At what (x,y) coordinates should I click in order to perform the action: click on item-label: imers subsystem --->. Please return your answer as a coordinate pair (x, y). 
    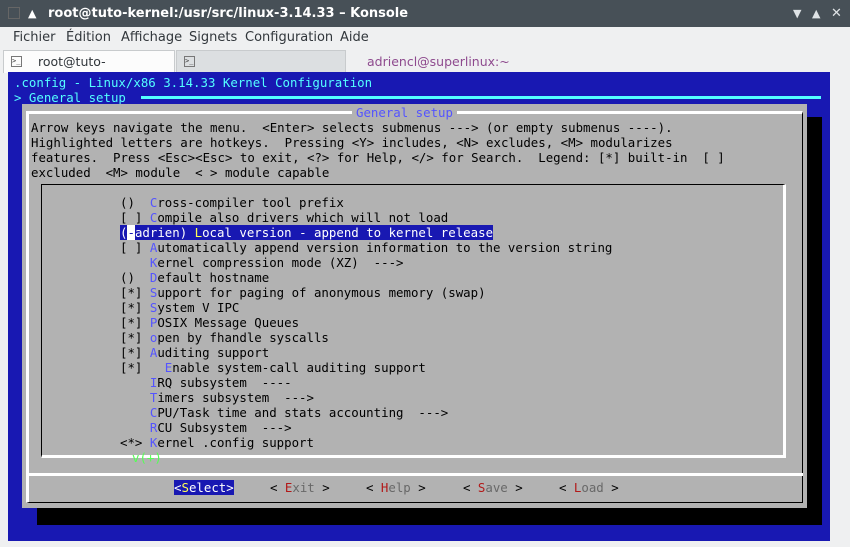
    Looking at the image, I should click on (235, 397).